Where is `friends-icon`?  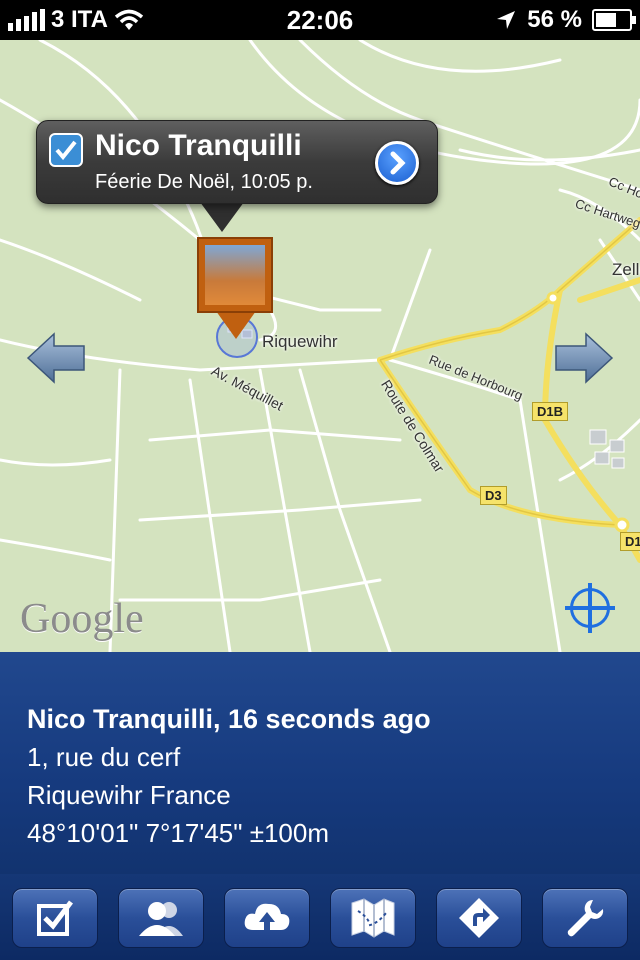
friends-icon is located at coordinates (161, 919).